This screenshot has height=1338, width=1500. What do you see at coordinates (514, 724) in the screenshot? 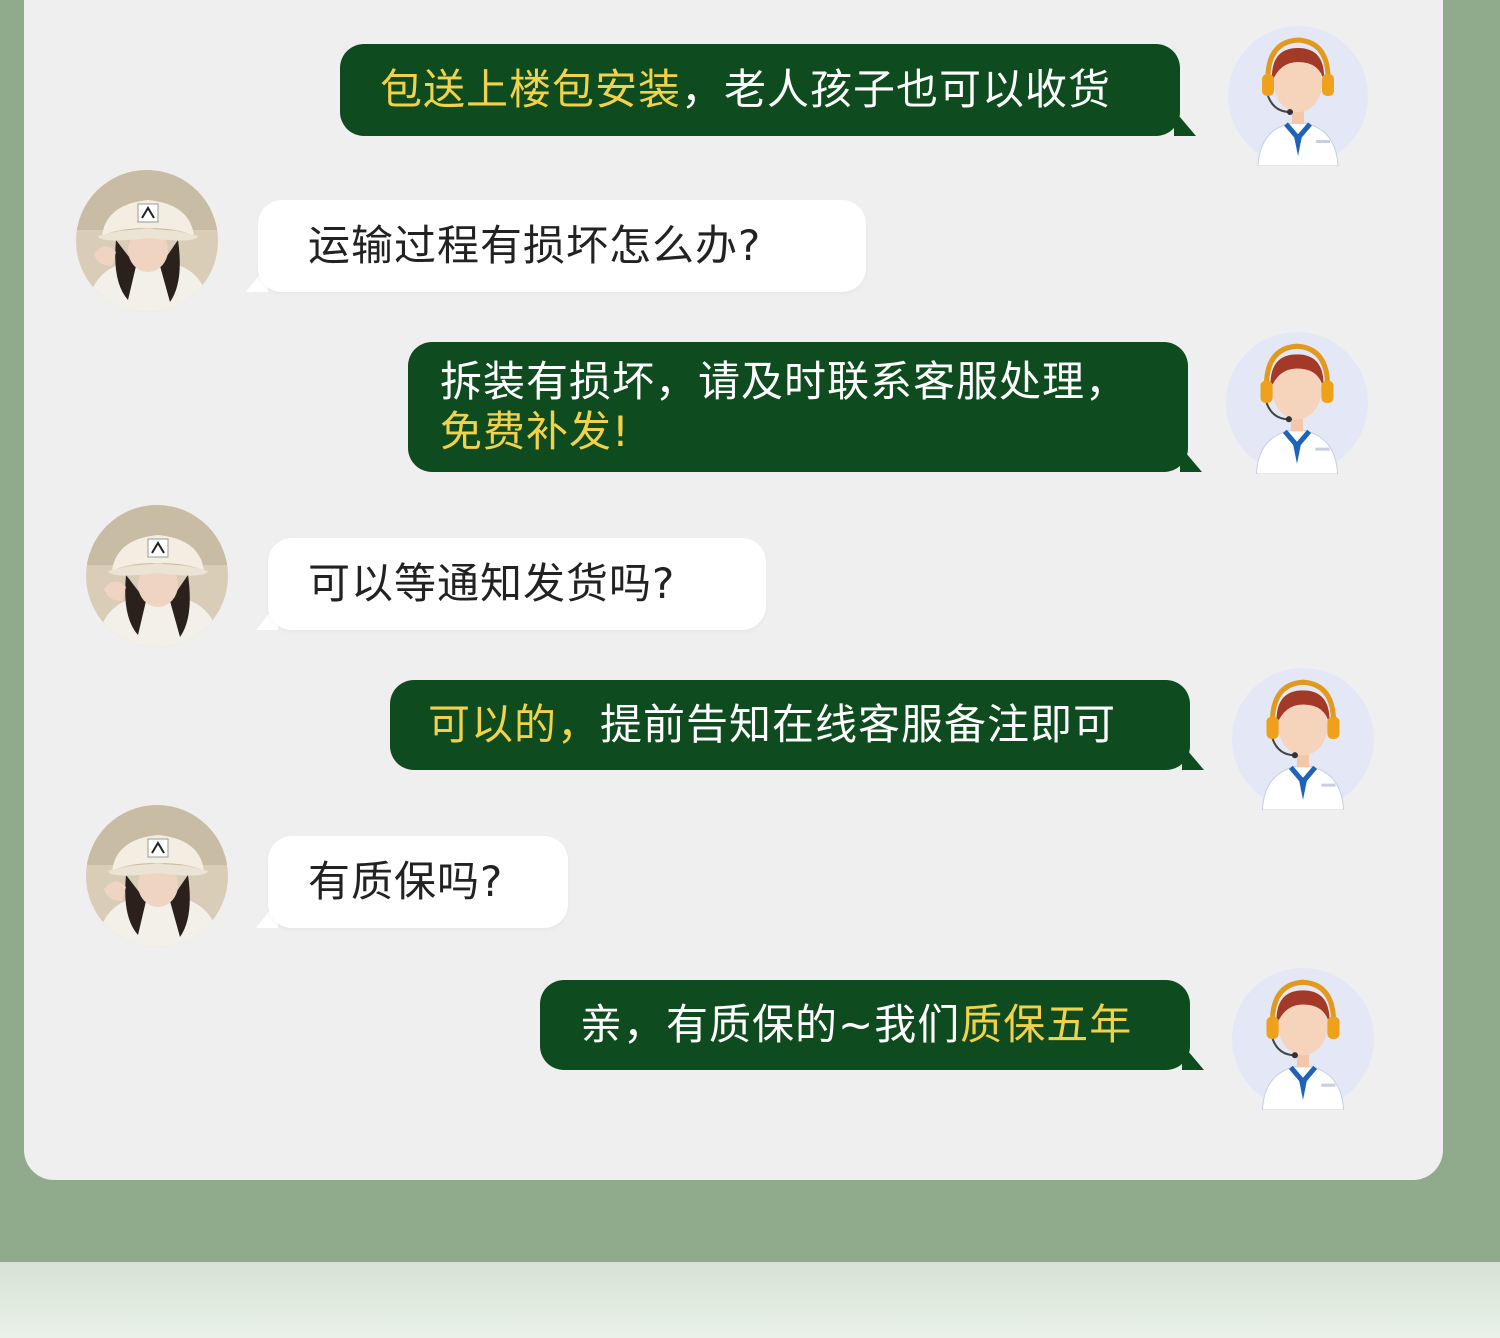
I see `message-highlight: 可以的，` at bounding box center [514, 724].